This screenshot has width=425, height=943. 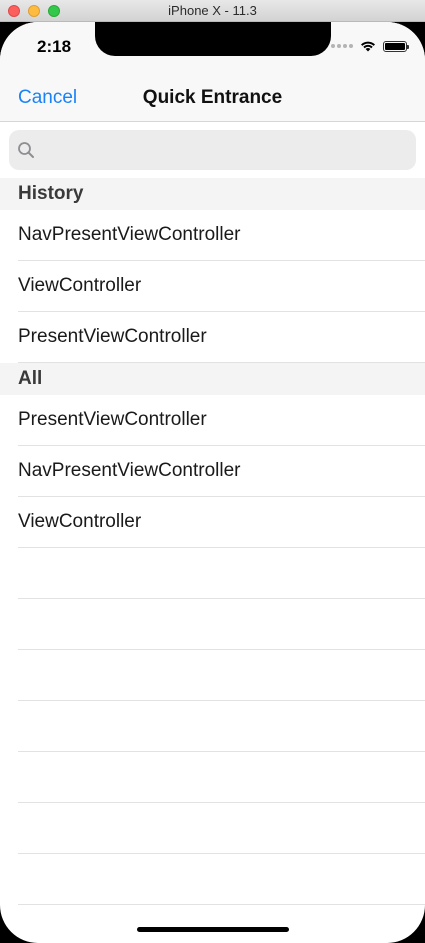 What do you see at coordinates (54, 46) in the screenshot?
I see `status-time: 2:18` at bounding box center [54, 46].